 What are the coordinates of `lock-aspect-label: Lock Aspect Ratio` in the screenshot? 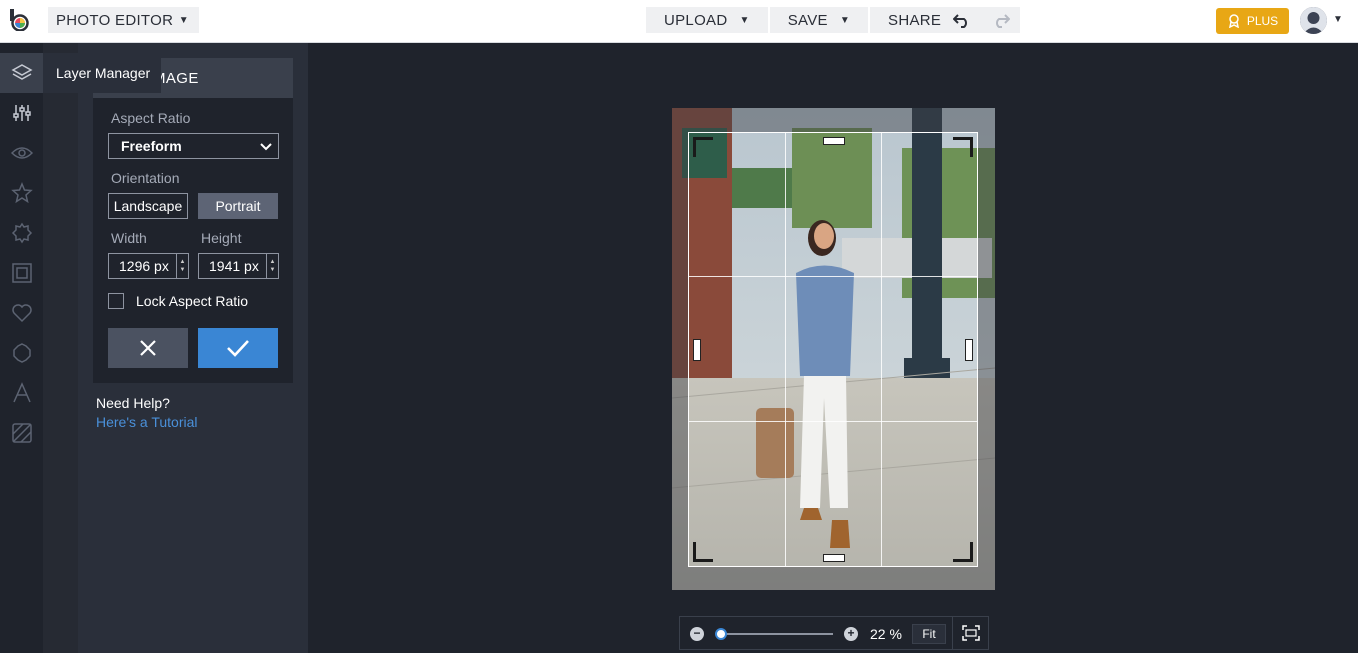 It's located at (192, 301).